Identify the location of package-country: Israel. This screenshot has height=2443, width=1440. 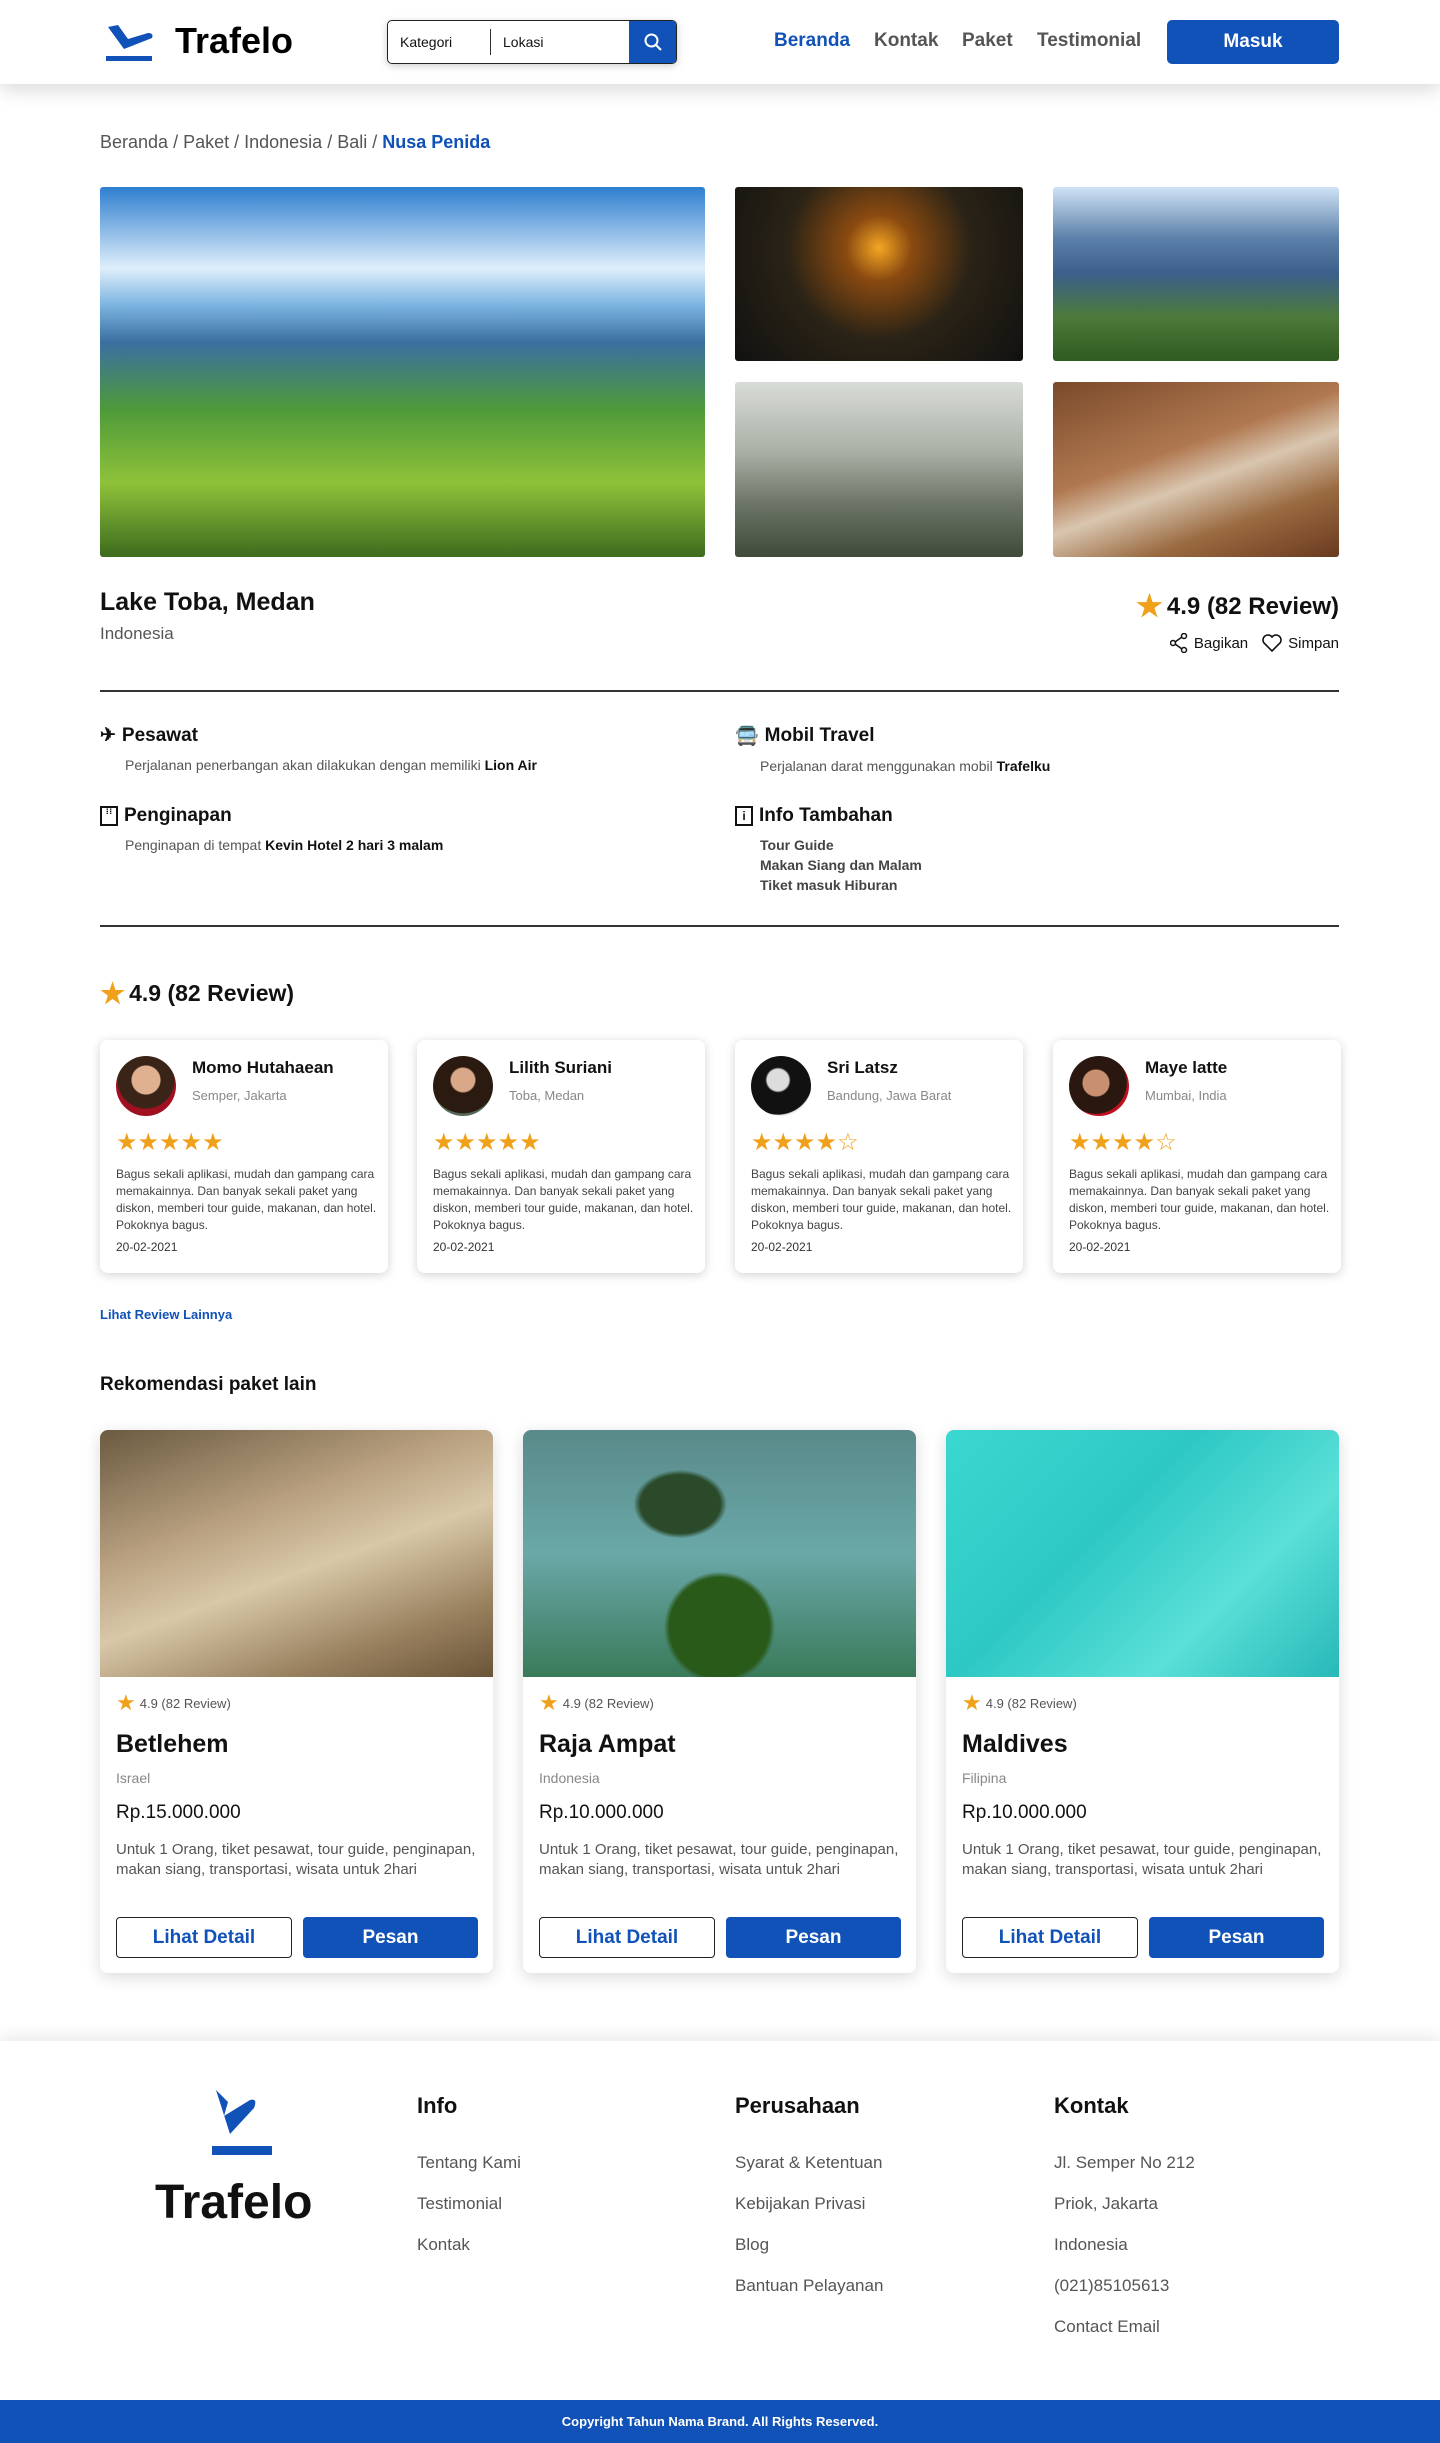
(133, 1778).